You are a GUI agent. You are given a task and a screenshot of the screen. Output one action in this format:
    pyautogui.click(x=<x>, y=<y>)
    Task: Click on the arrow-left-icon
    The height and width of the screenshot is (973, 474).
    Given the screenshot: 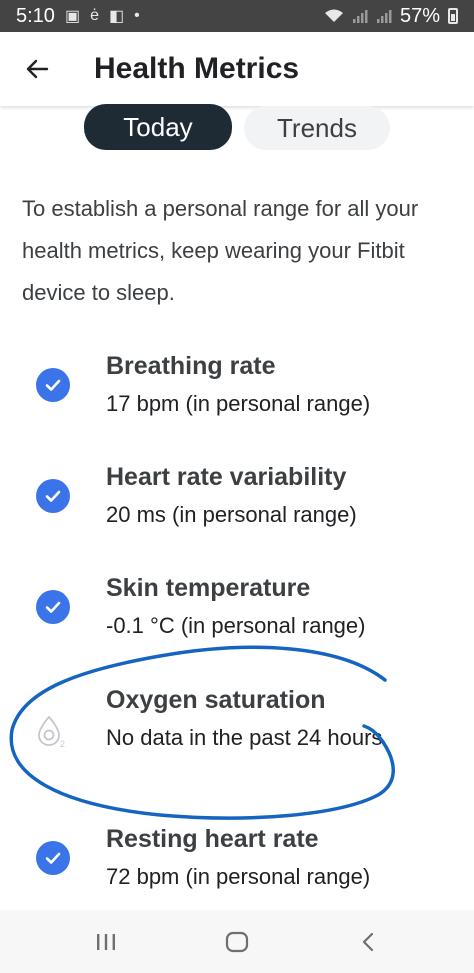 What is the action you would take?
    pyautogui.click(x=37, y=69)
    